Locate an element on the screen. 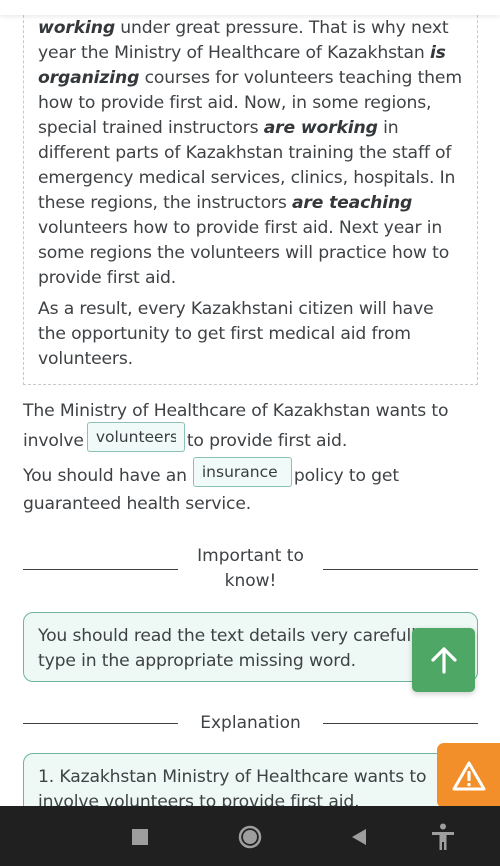 This screenshot has width=500, height=866. back-button is located at coordinates (359, 837).